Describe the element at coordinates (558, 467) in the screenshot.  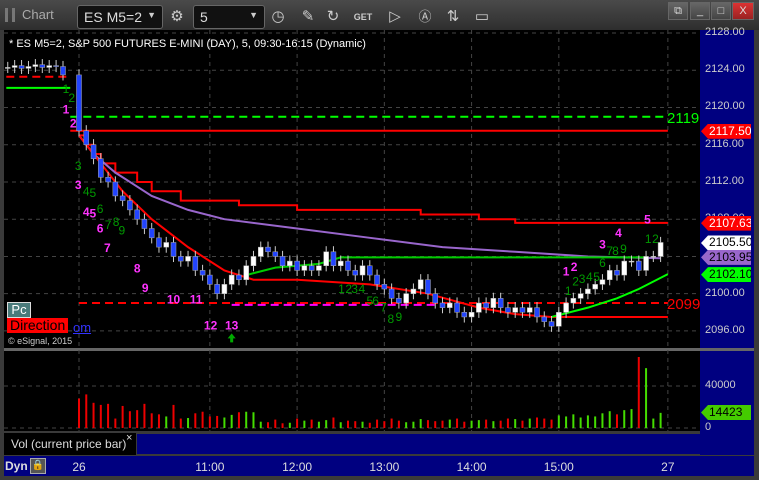
I see `time-tick-label: 15:00` at that location.